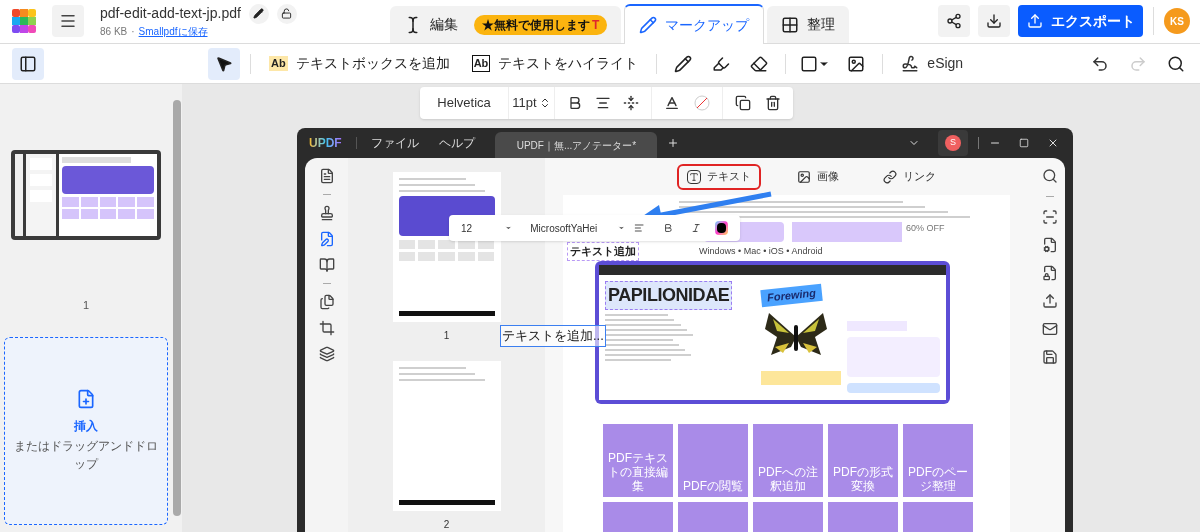  Describe the element at coordinates (694, 24) in the screenshot. I see `mode-tab: マークアップ` at that location.